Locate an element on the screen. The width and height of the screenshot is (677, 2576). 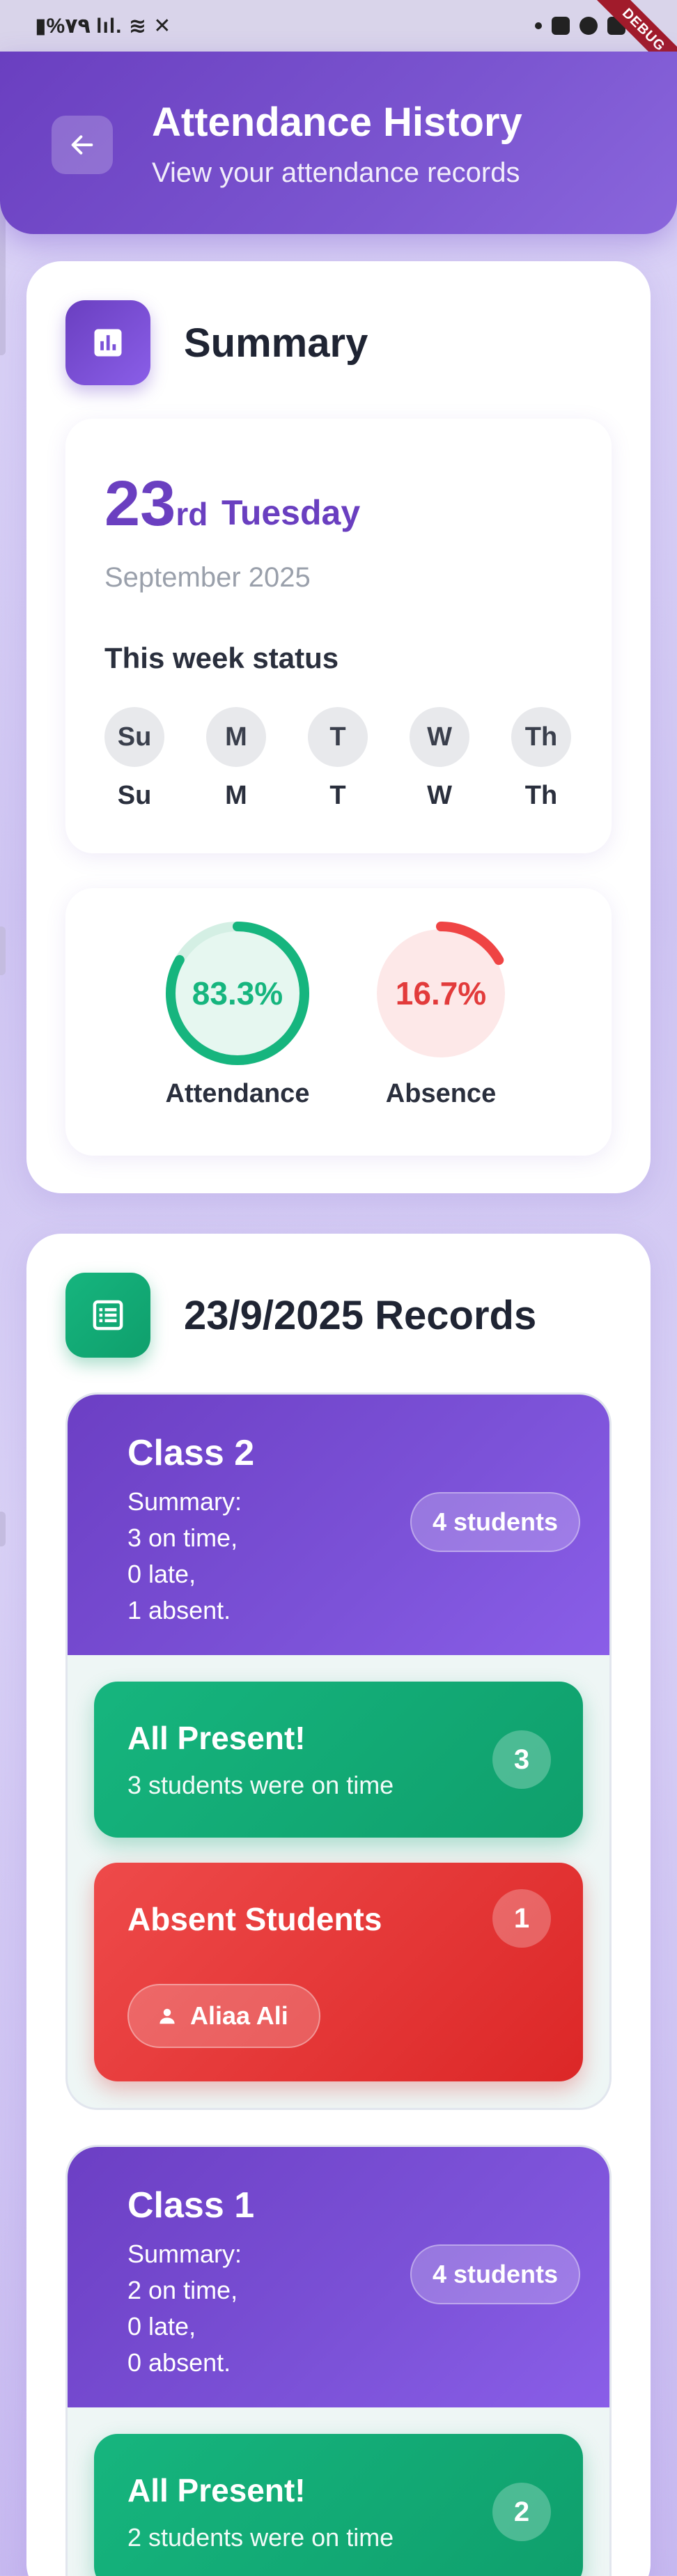
absent-student-name: Aliaa Ali is located at coordinates (239, 2015).